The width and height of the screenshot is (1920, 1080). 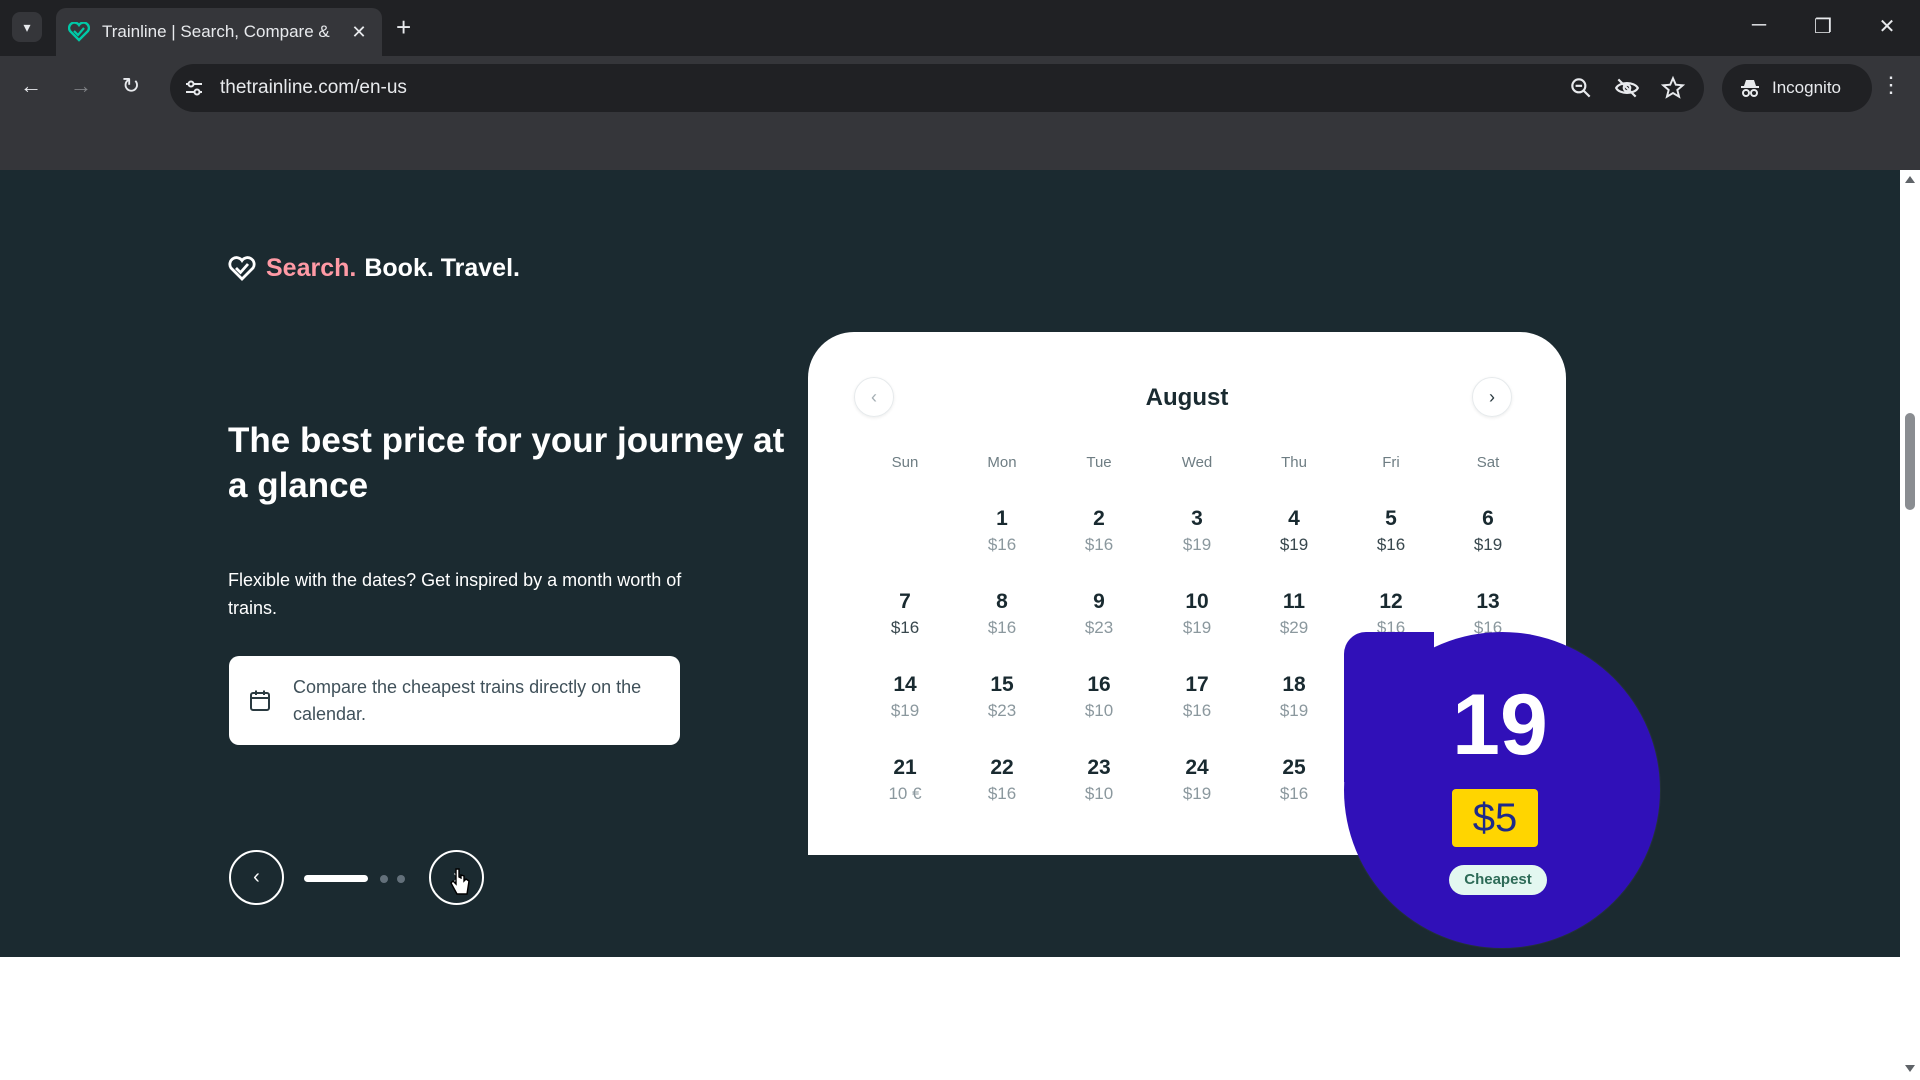 What do you see at coordinates (1294, 531) in the screenshot?
I see `calendar-day: 4 $19` at bounding box center [1294, 531].